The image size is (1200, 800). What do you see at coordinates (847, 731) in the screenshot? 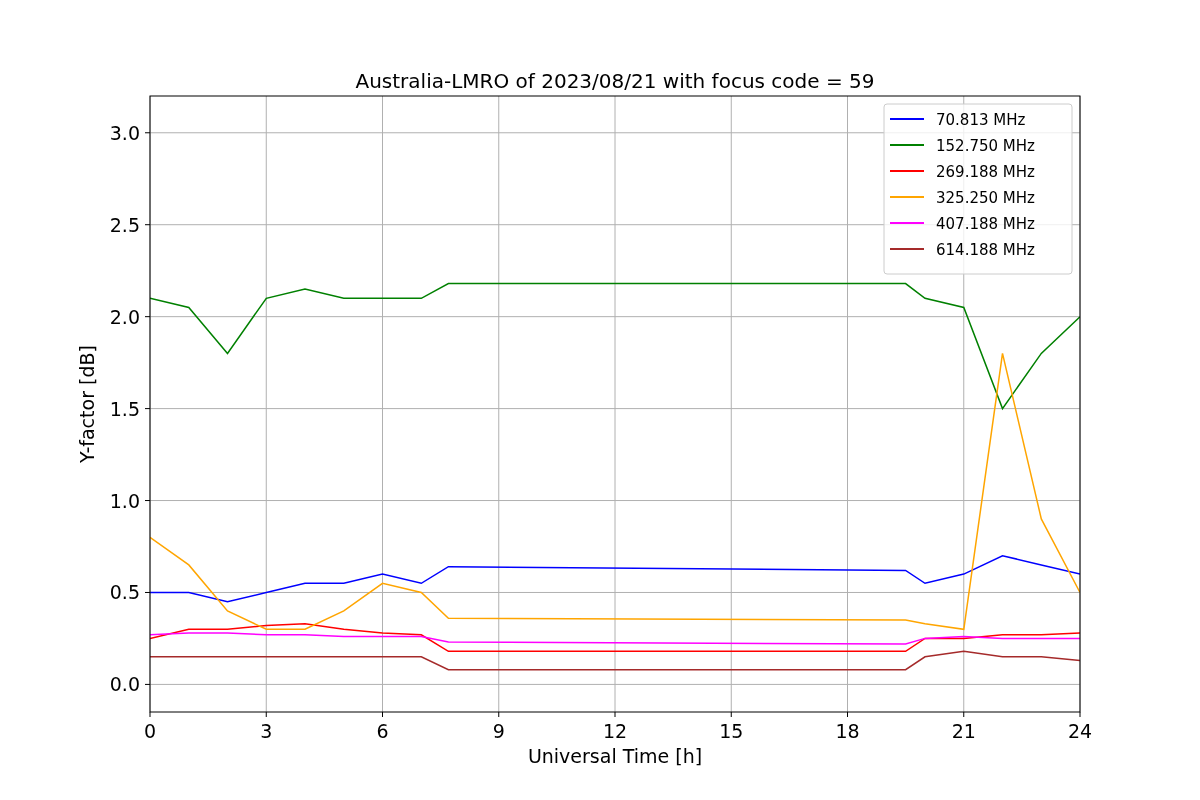
I see `tick-label: 18` at bounding box center [847, 731].